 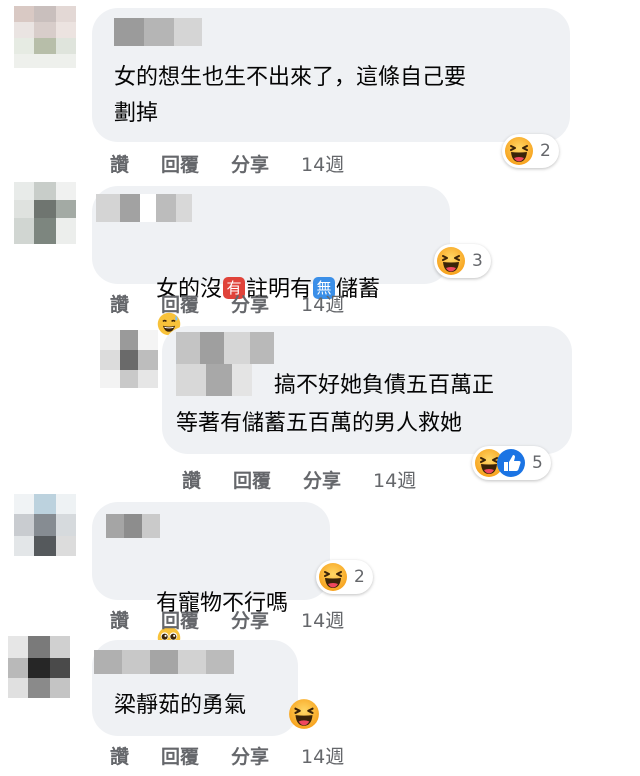 I want to click on reaction-summary: 5, so click(x=511, y=463).